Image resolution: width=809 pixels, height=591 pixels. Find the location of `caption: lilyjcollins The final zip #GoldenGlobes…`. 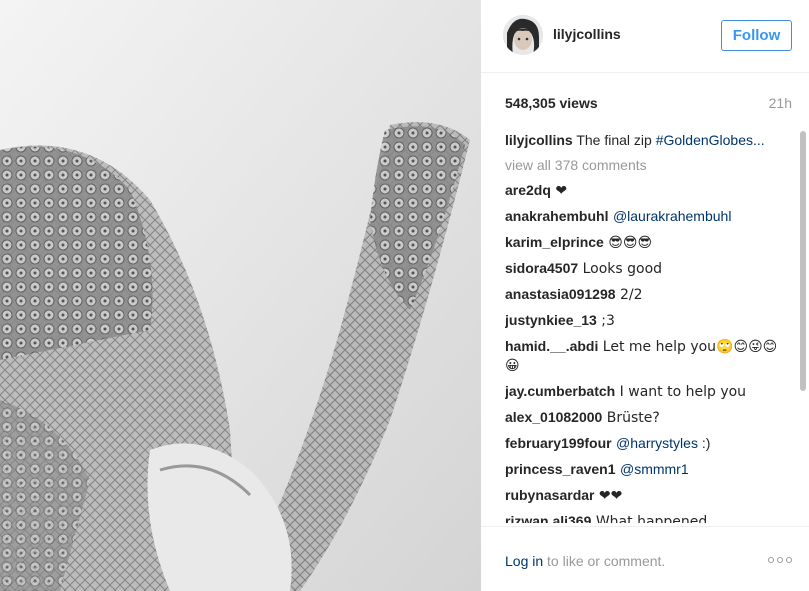

caption: lilyjcollins The final zip #GoldenGlobes… is located at coordinates (647, 140).